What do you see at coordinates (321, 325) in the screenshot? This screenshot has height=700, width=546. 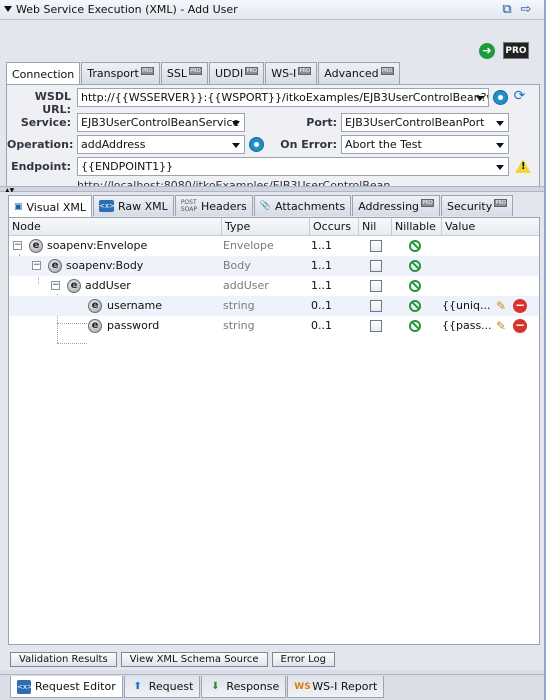 I see `node-occurs: 0..1` at bounding box center [321, 325].